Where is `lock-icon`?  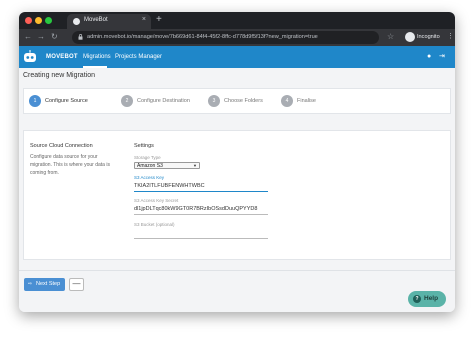
lock-icon is located at coordinates (80, 37).